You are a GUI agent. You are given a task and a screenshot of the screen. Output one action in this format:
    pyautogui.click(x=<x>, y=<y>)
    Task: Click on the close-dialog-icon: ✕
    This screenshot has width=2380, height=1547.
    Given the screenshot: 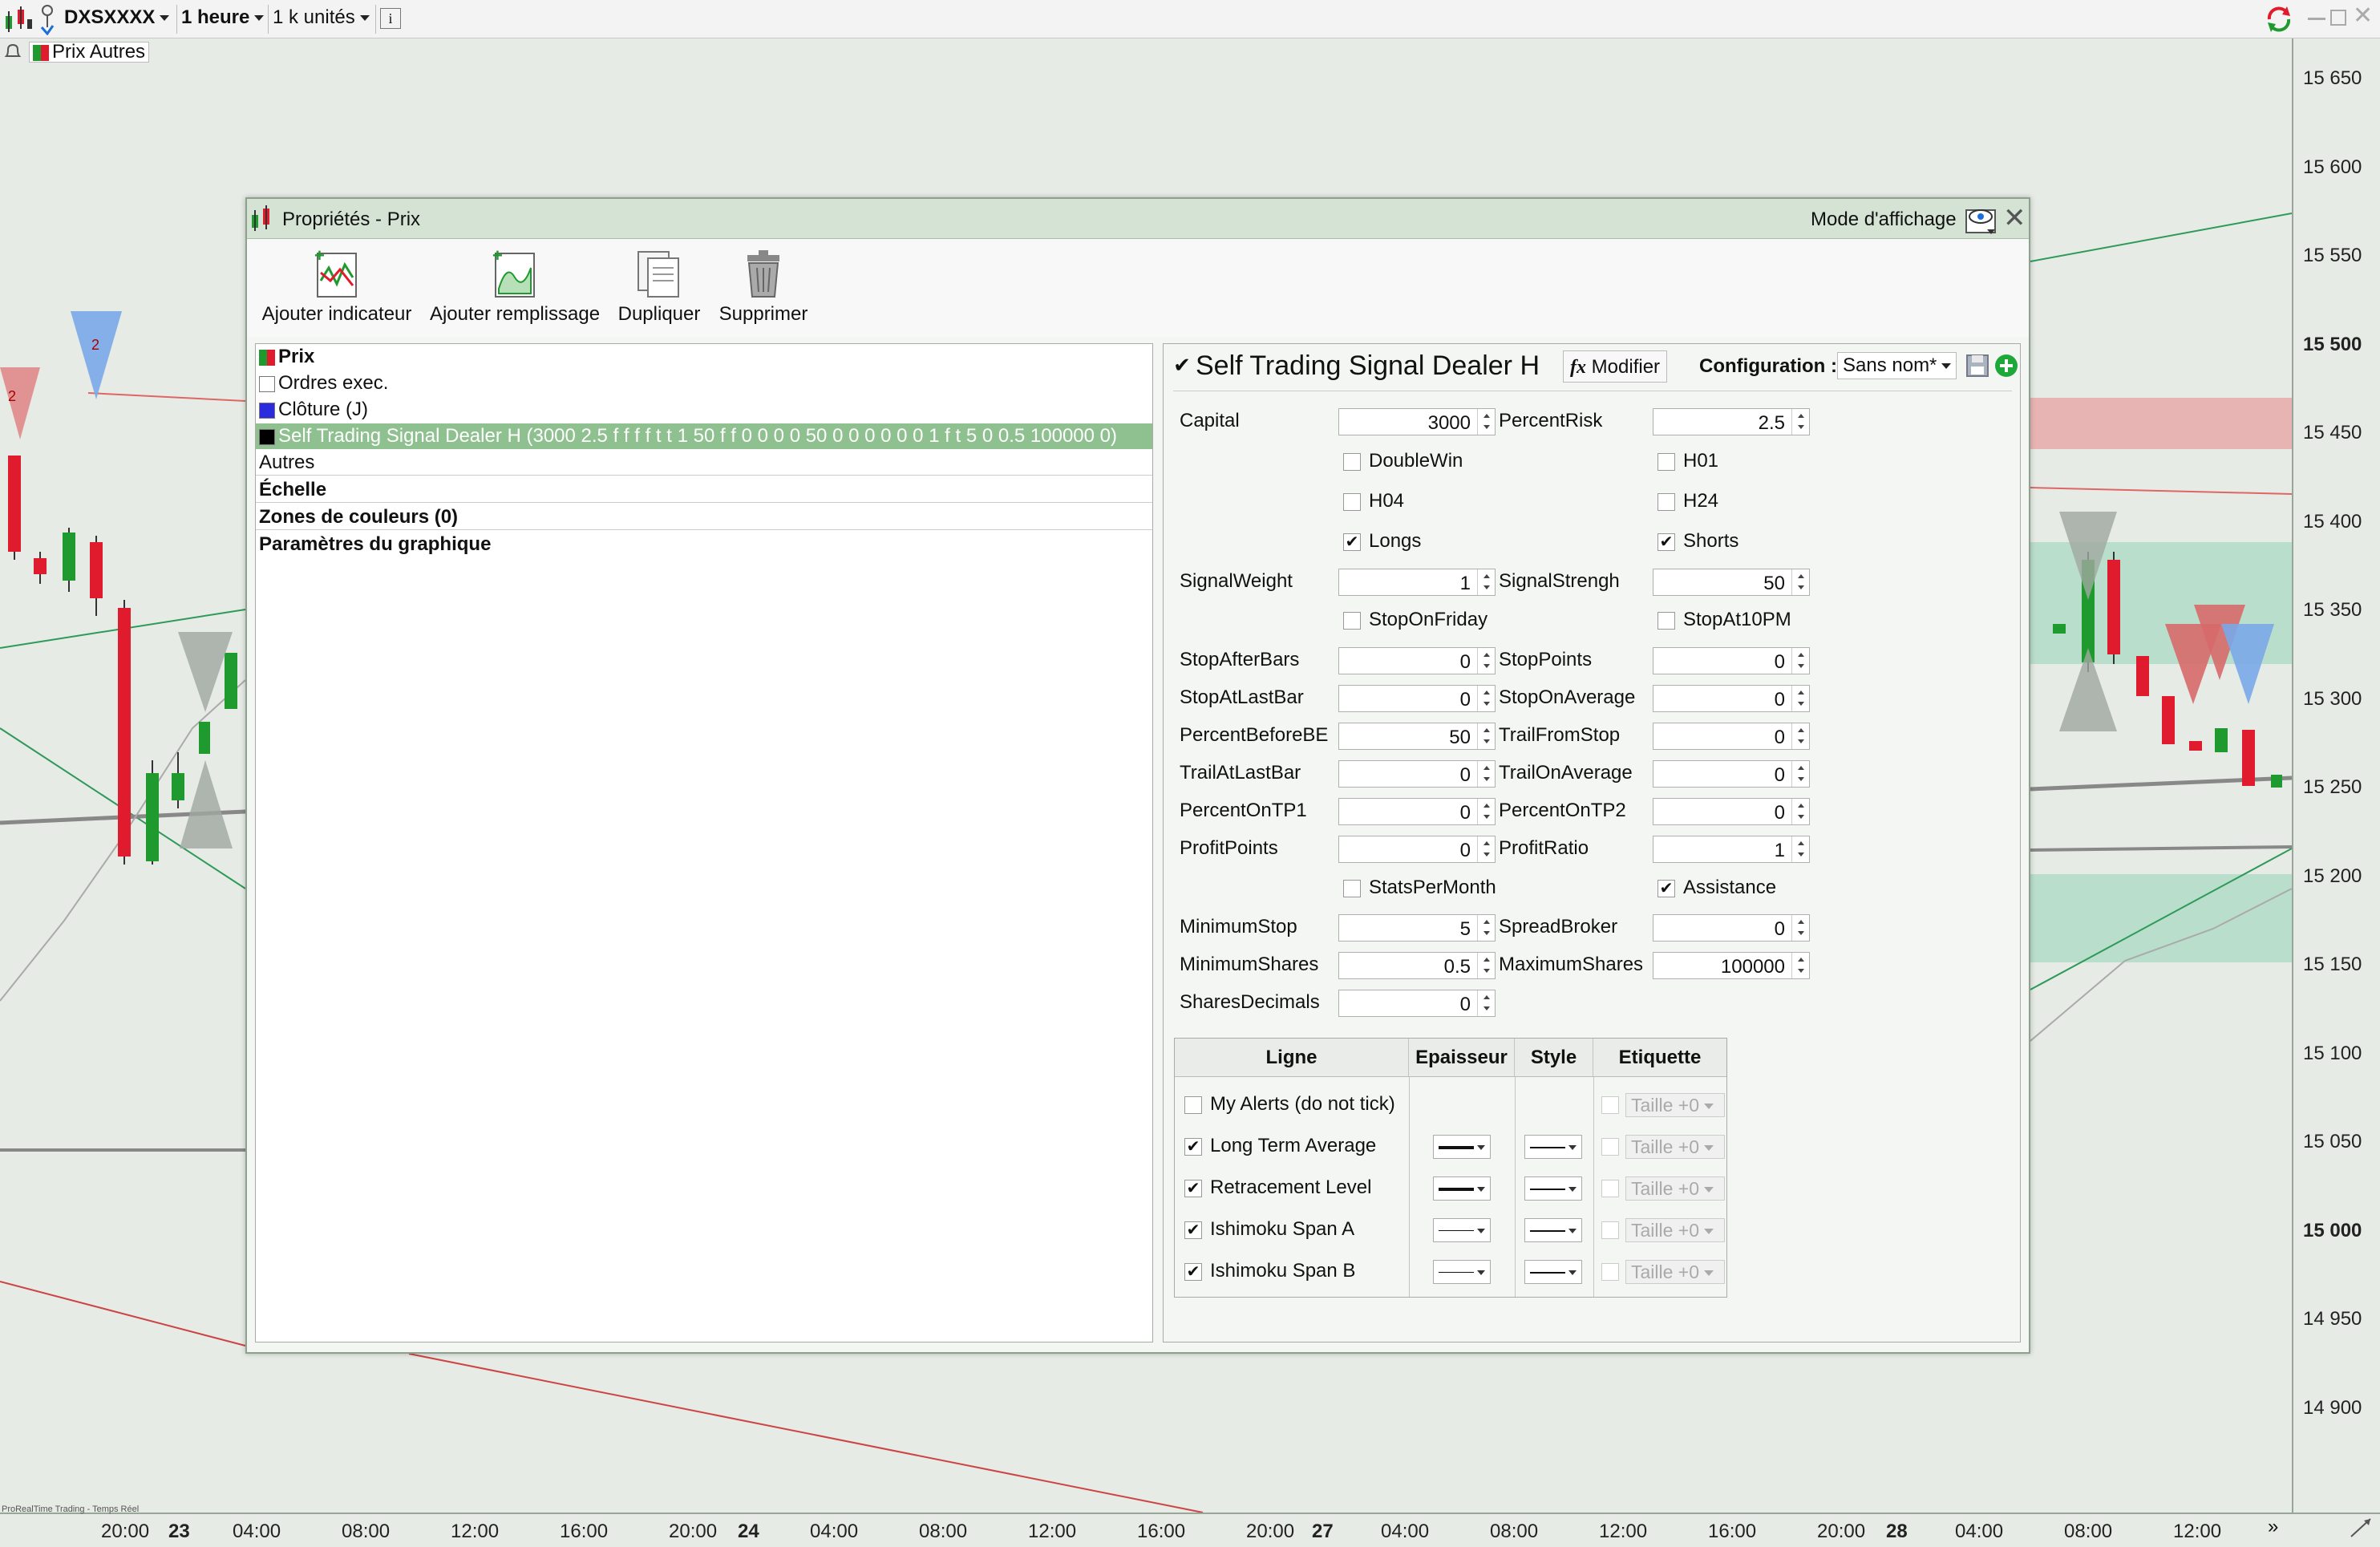 What is the action you would take?
    pyautogui.click(x=2014, y=218)
    